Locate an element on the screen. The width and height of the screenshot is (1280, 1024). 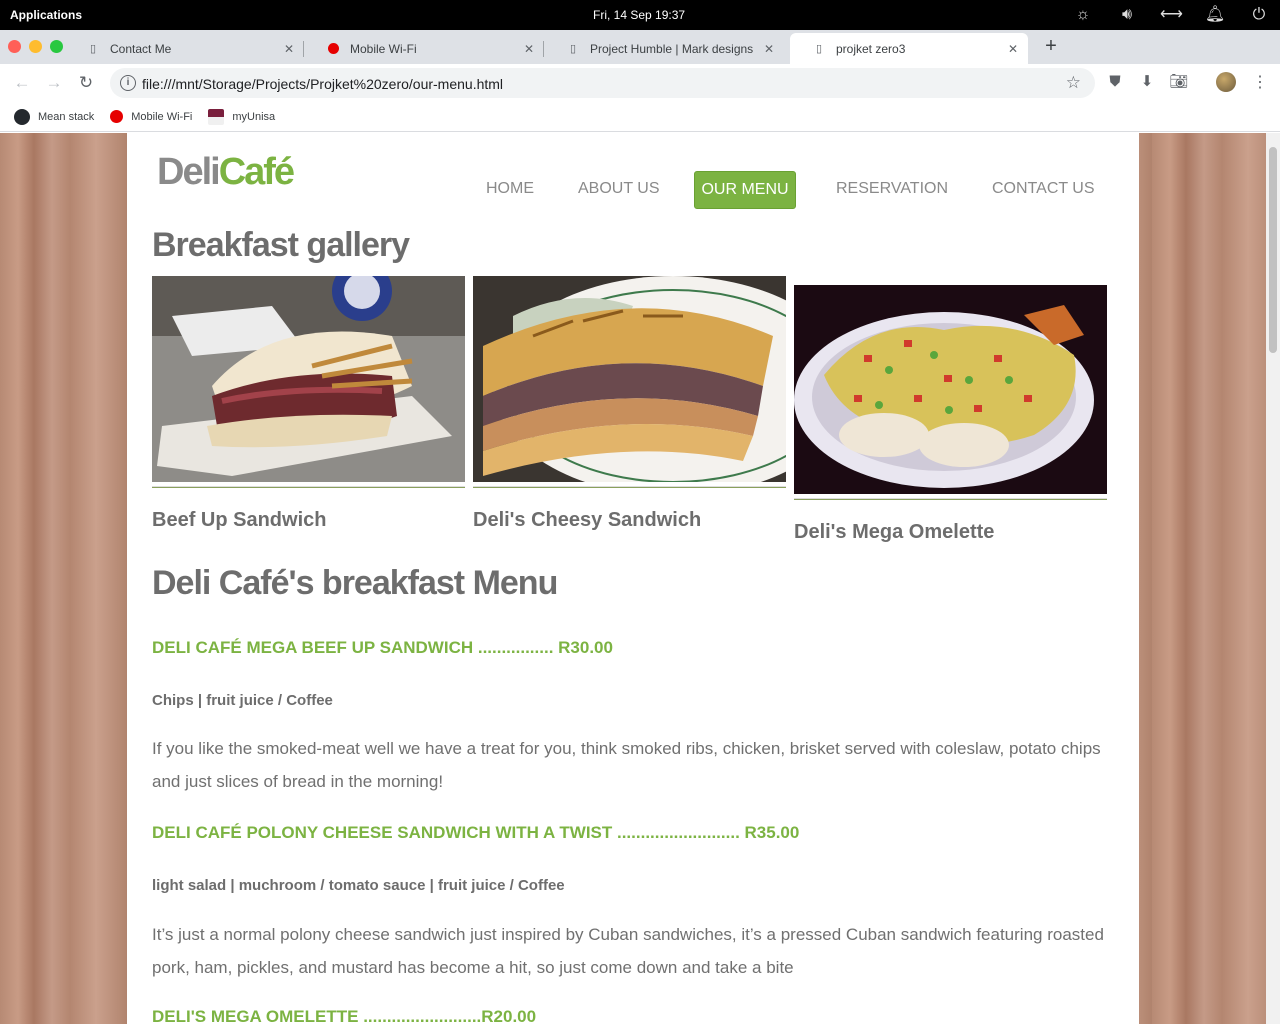
brightness-icon: ☼ is located at coordinates (1083, 15).